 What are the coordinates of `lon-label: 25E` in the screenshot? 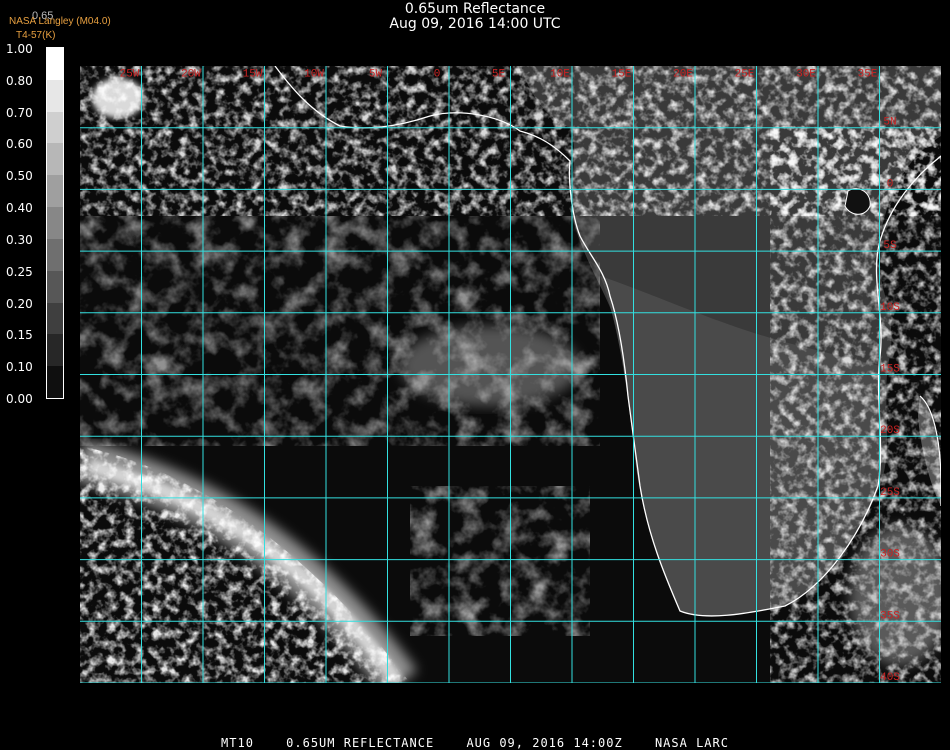 It's located at (745, 74).